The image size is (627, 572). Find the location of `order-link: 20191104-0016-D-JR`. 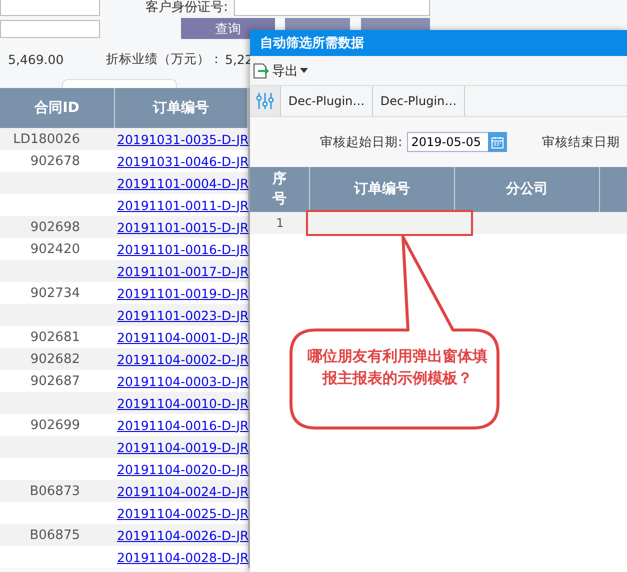

order-link: 20191104-0016-D-JR is located at coordinates (183, 425).